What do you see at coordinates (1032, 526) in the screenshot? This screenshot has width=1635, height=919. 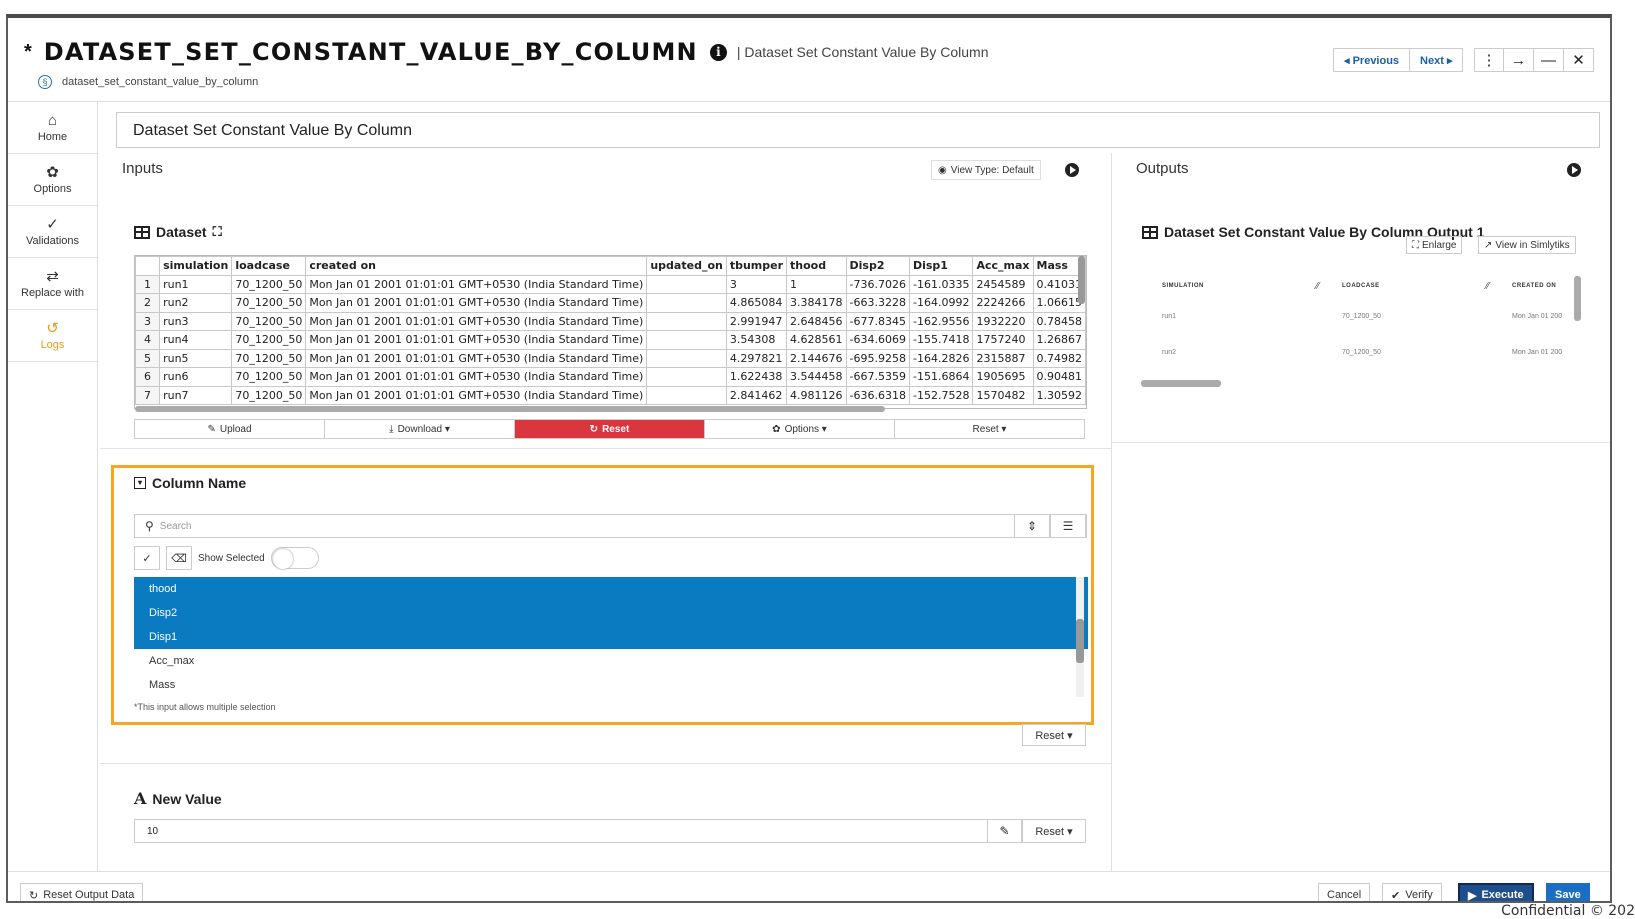 I see `sort-icon: ⇕` at bounding box center [1032, 526].